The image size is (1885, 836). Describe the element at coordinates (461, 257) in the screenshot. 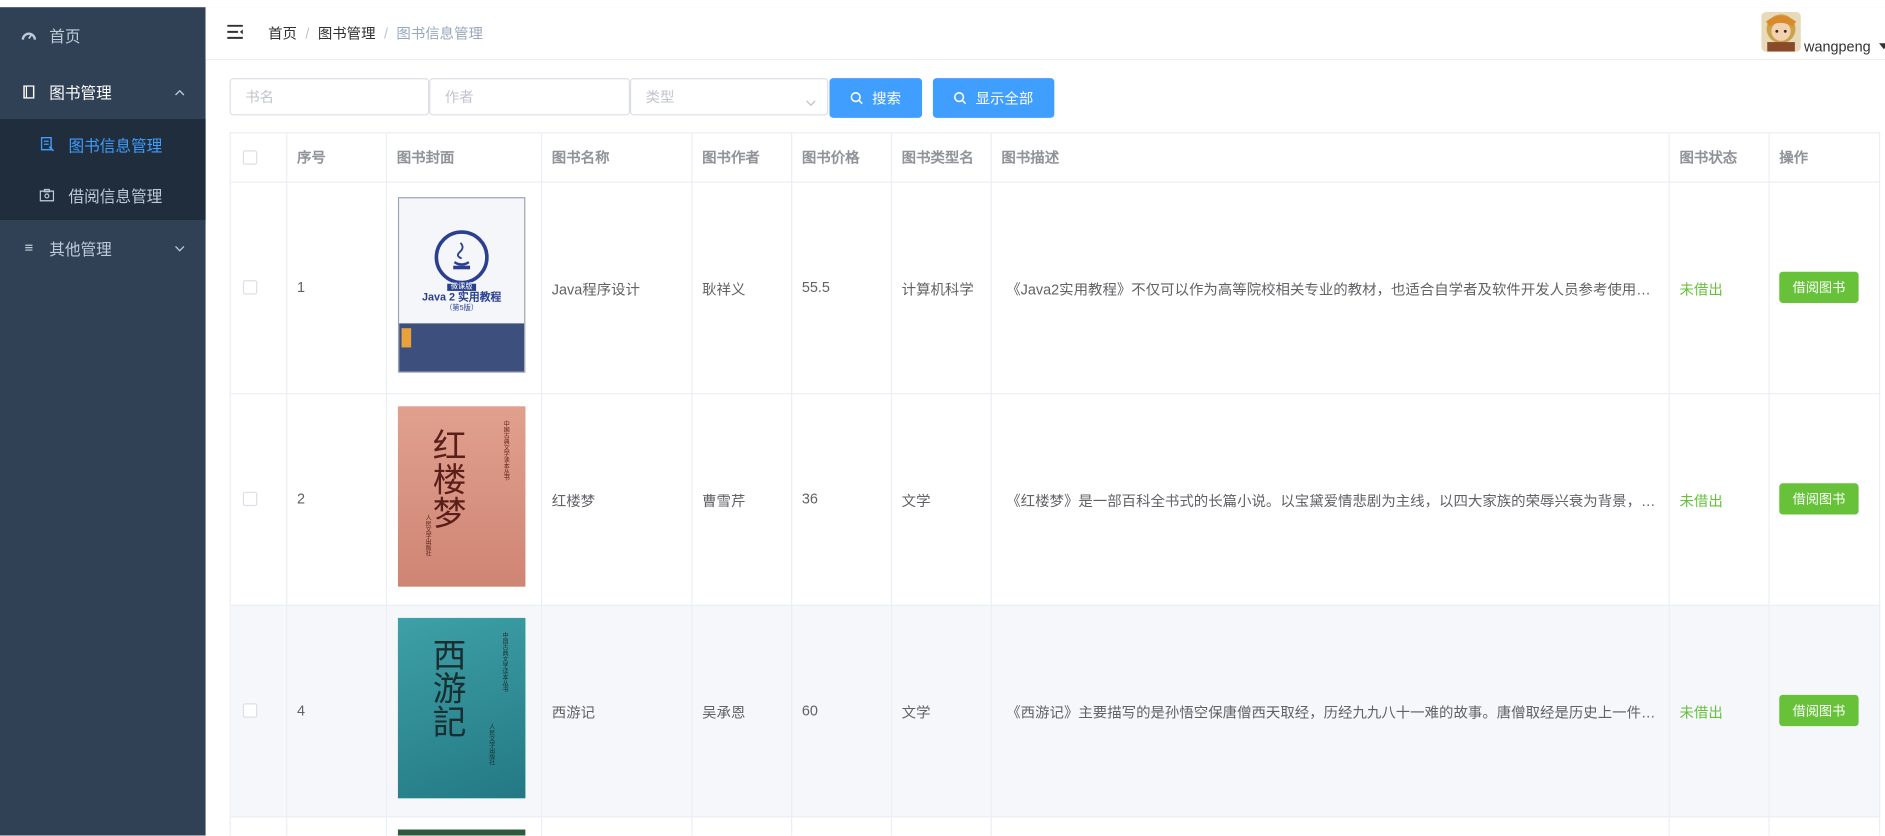

I see `java-logo-icon` at that location.